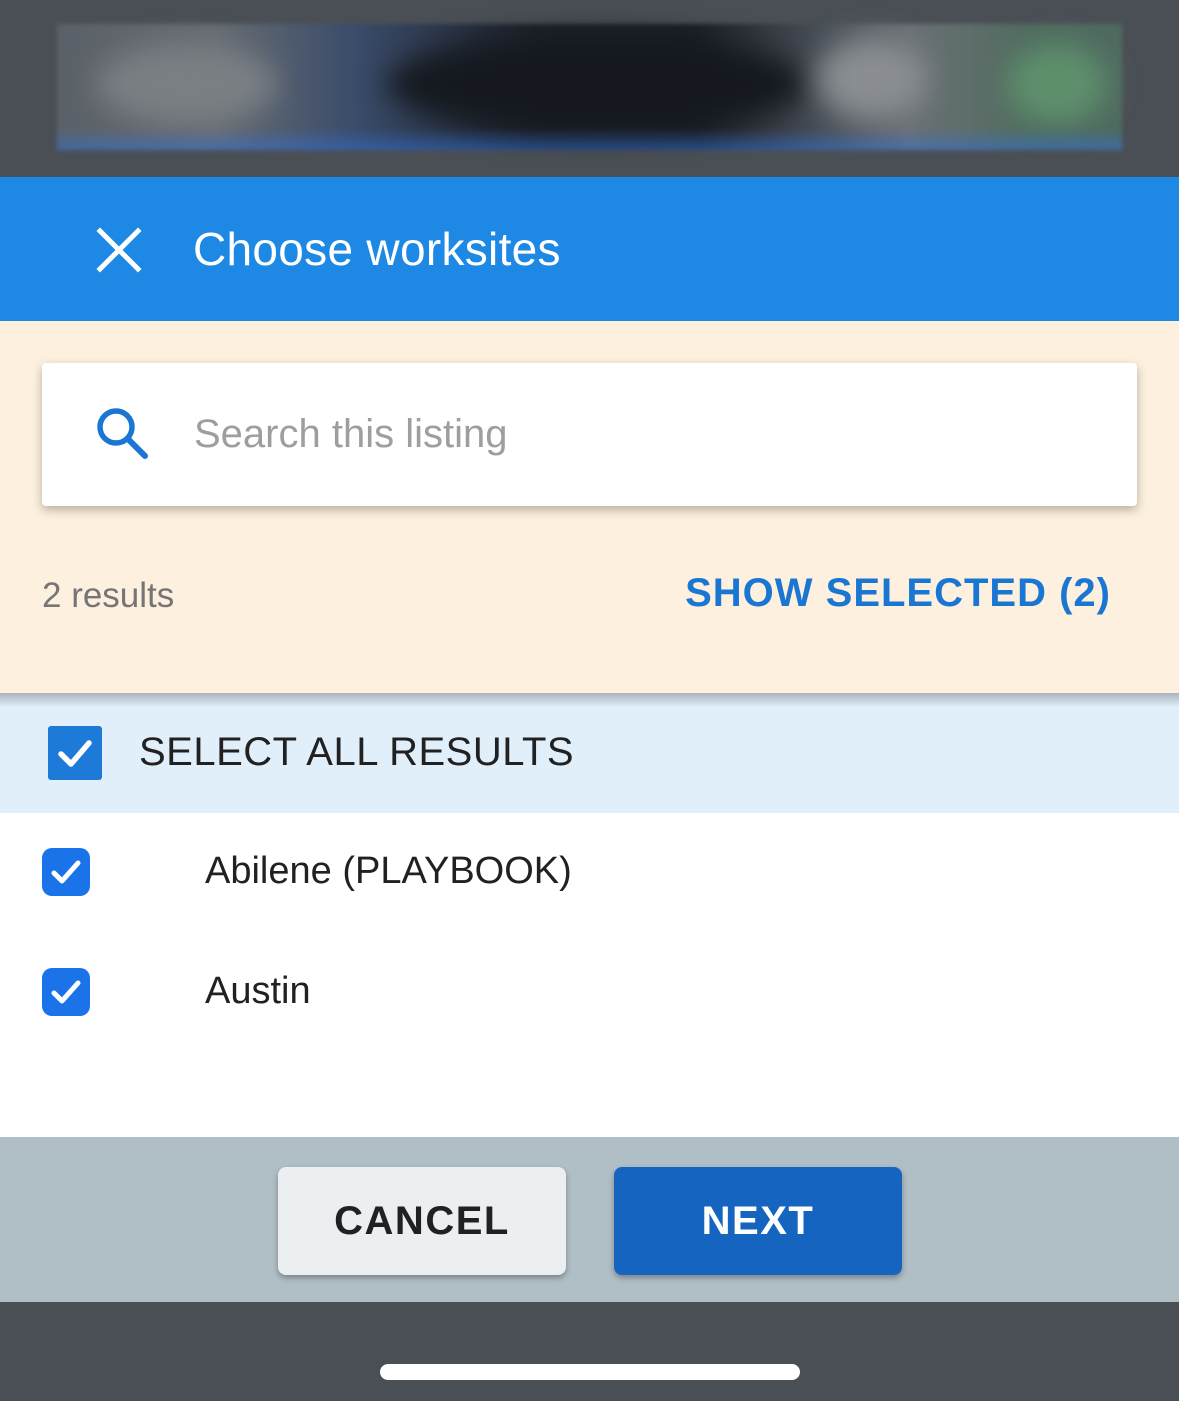 Image resolution: width=1179 pixels, height=1401 pixels. Describe the element at coordinates (258, 991) in the screenshot. I see `list-item-label: Austin` at that location.